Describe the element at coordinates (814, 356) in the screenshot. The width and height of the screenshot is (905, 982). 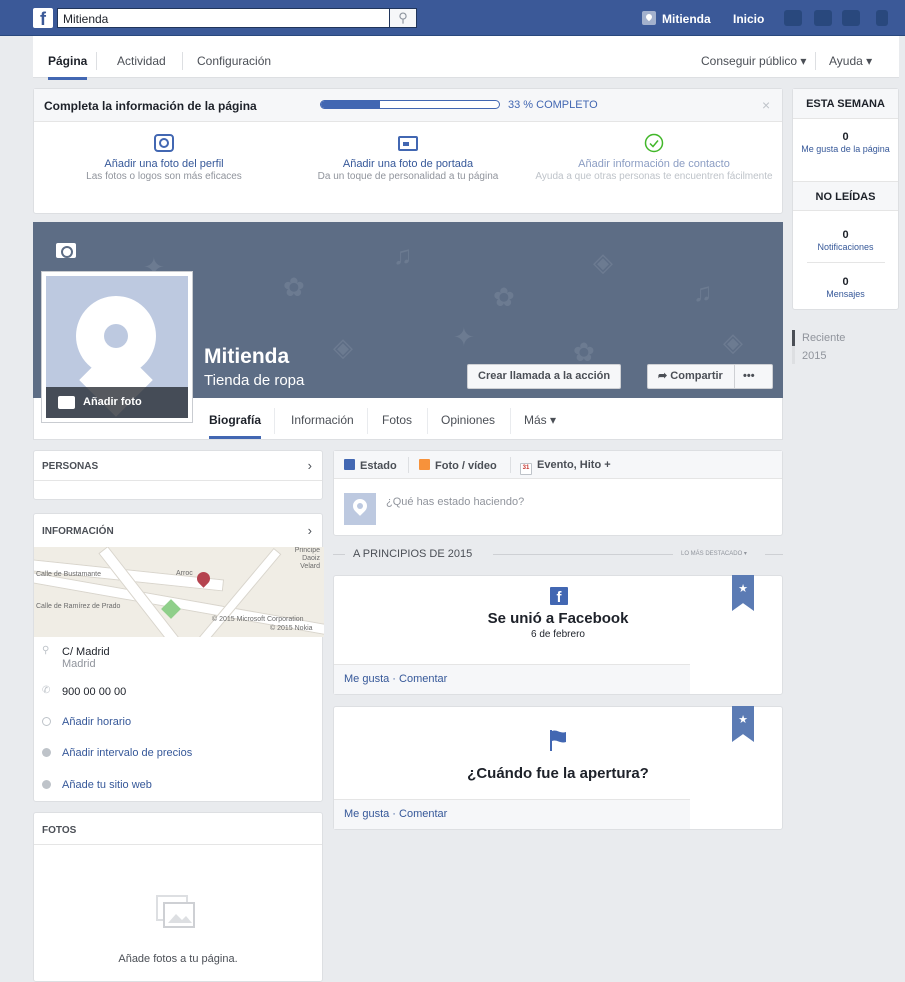
I see `year-2015: 2015` at that location.